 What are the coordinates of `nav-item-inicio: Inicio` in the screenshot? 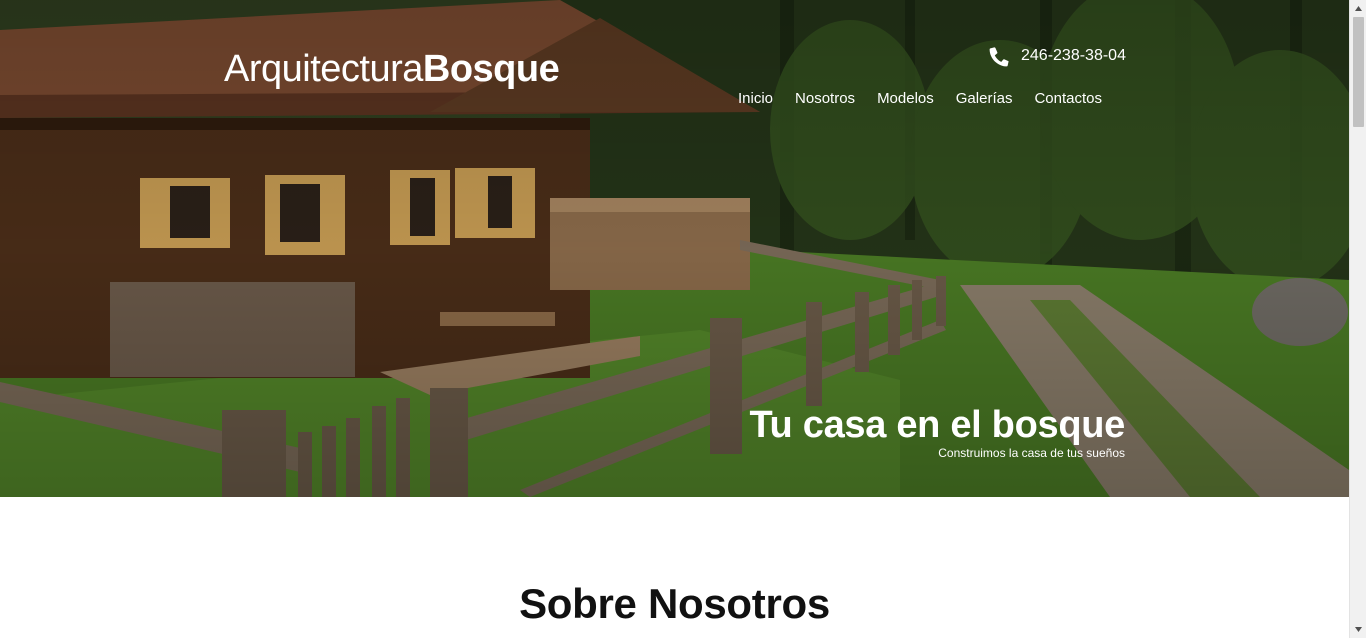 It's located at (755, 99).